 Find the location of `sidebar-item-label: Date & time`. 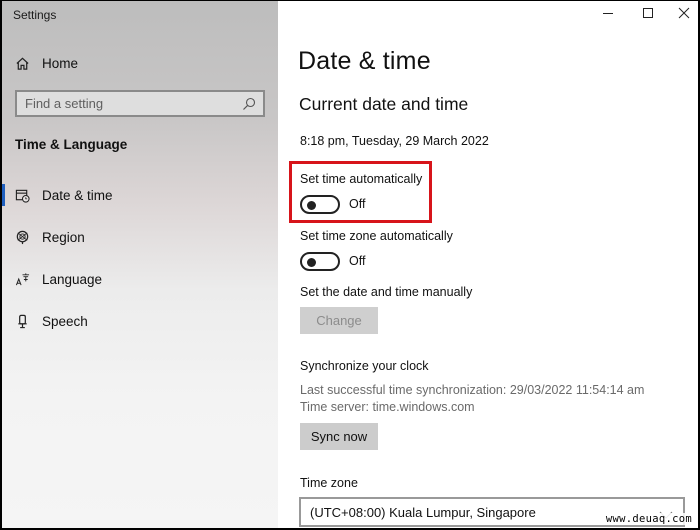

sidebar-item-label: Date & time is located at coordinates (77, 195).